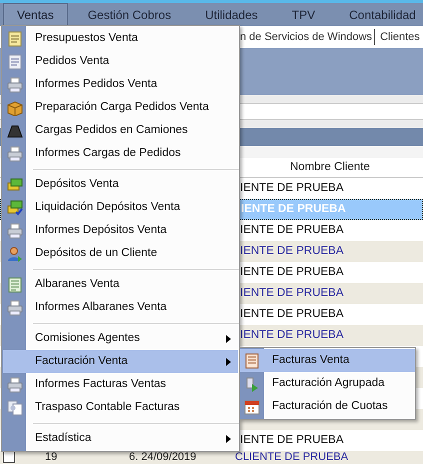  Describe the element at coordinates (51, 457) in the screenshot. I see `table-cell-text: 19` at that location.